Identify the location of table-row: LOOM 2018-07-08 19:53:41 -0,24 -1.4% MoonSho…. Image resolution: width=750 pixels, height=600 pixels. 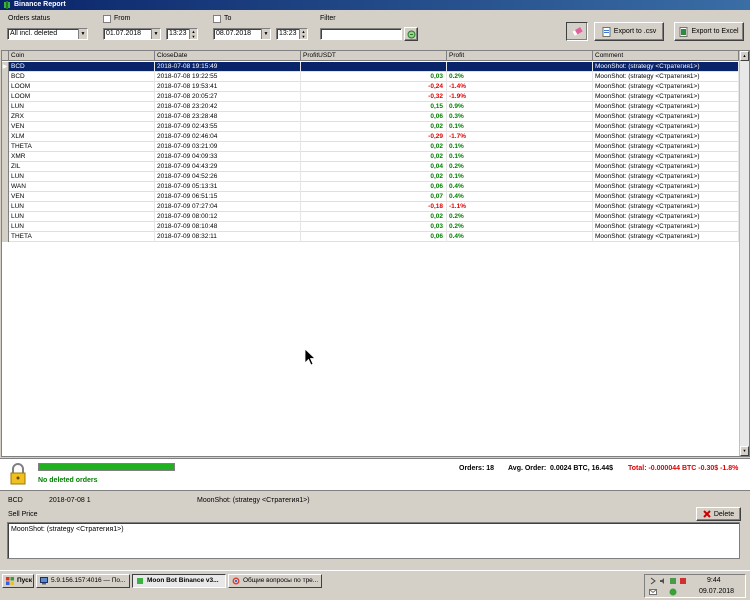
(370, 87).